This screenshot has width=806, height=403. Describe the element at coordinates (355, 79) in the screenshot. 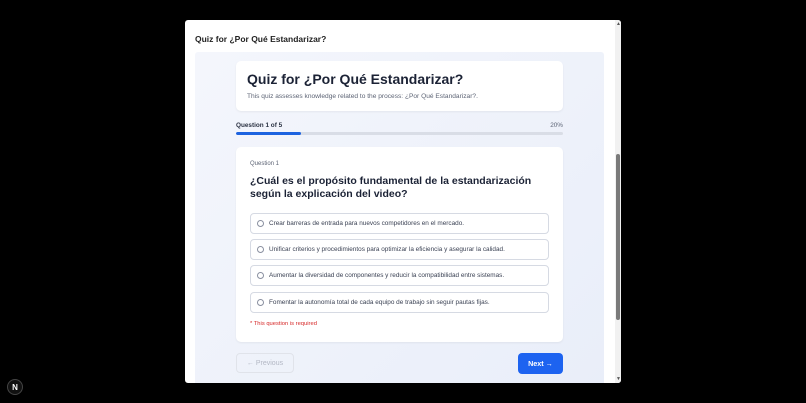

I see `quiz-title: Quiz for ¿Por Qué Estandarizar?` at that location.